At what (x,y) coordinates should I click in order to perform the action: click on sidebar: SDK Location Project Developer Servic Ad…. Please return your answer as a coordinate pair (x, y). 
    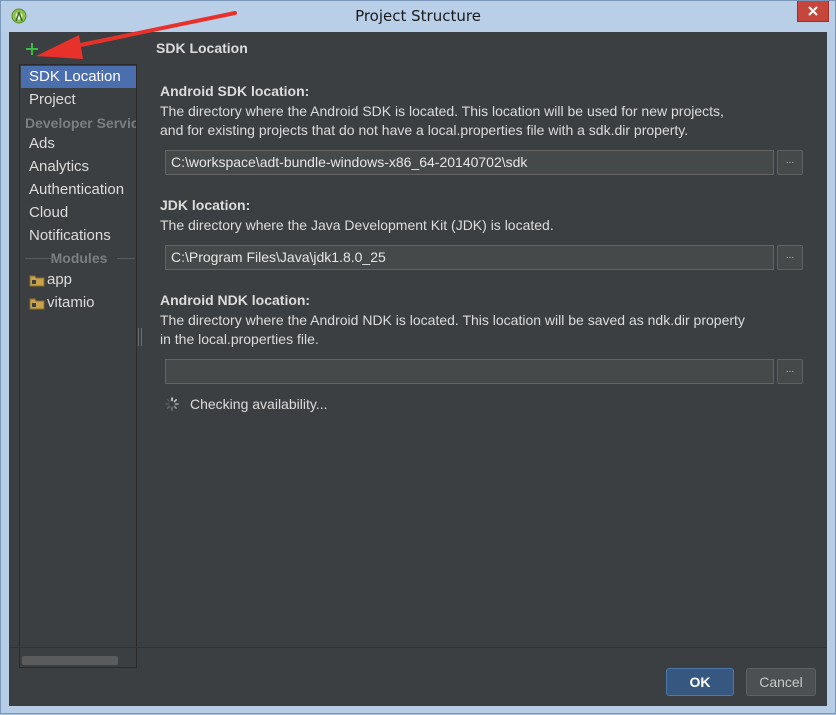
    Looking at the image, I should click on (78, 366).